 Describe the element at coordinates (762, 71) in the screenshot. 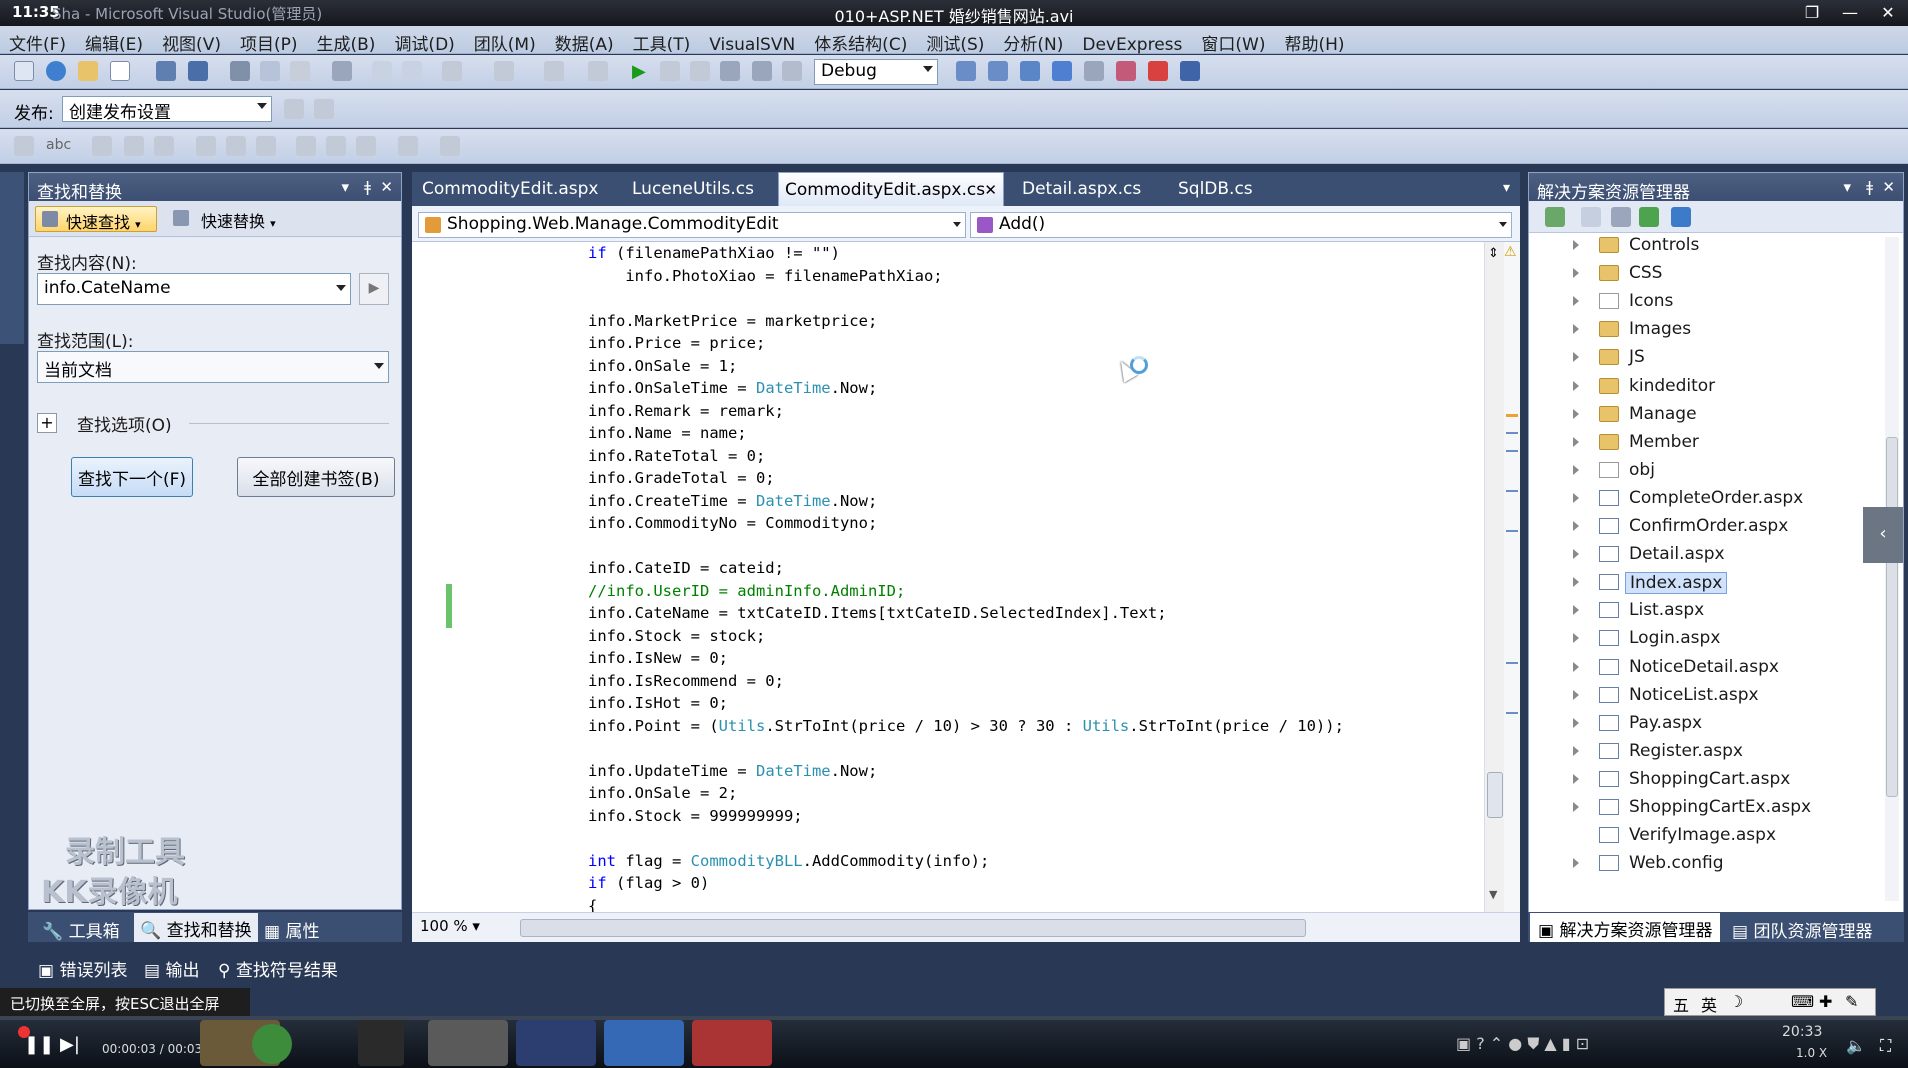

I see `breakpoint-icon` at that location.